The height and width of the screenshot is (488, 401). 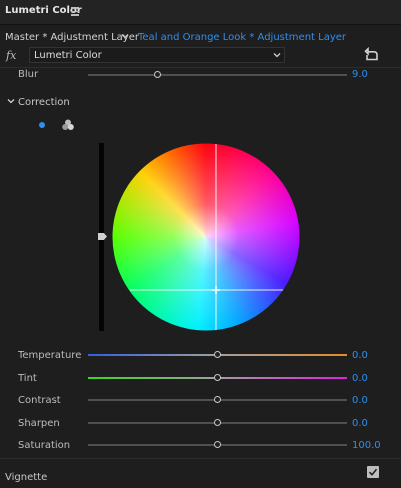 I want to click on correction-section-title: Correction, so click(x=44, y=102).